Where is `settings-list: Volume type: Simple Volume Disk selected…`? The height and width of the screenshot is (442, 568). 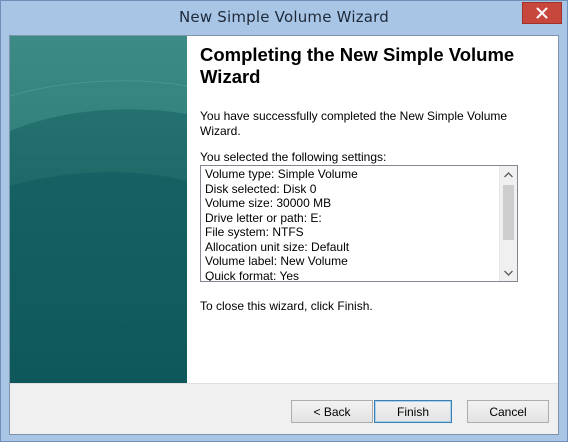
settings-list: Volume type: Simple Volume Disk selected… is located at coordinates (350, 224).